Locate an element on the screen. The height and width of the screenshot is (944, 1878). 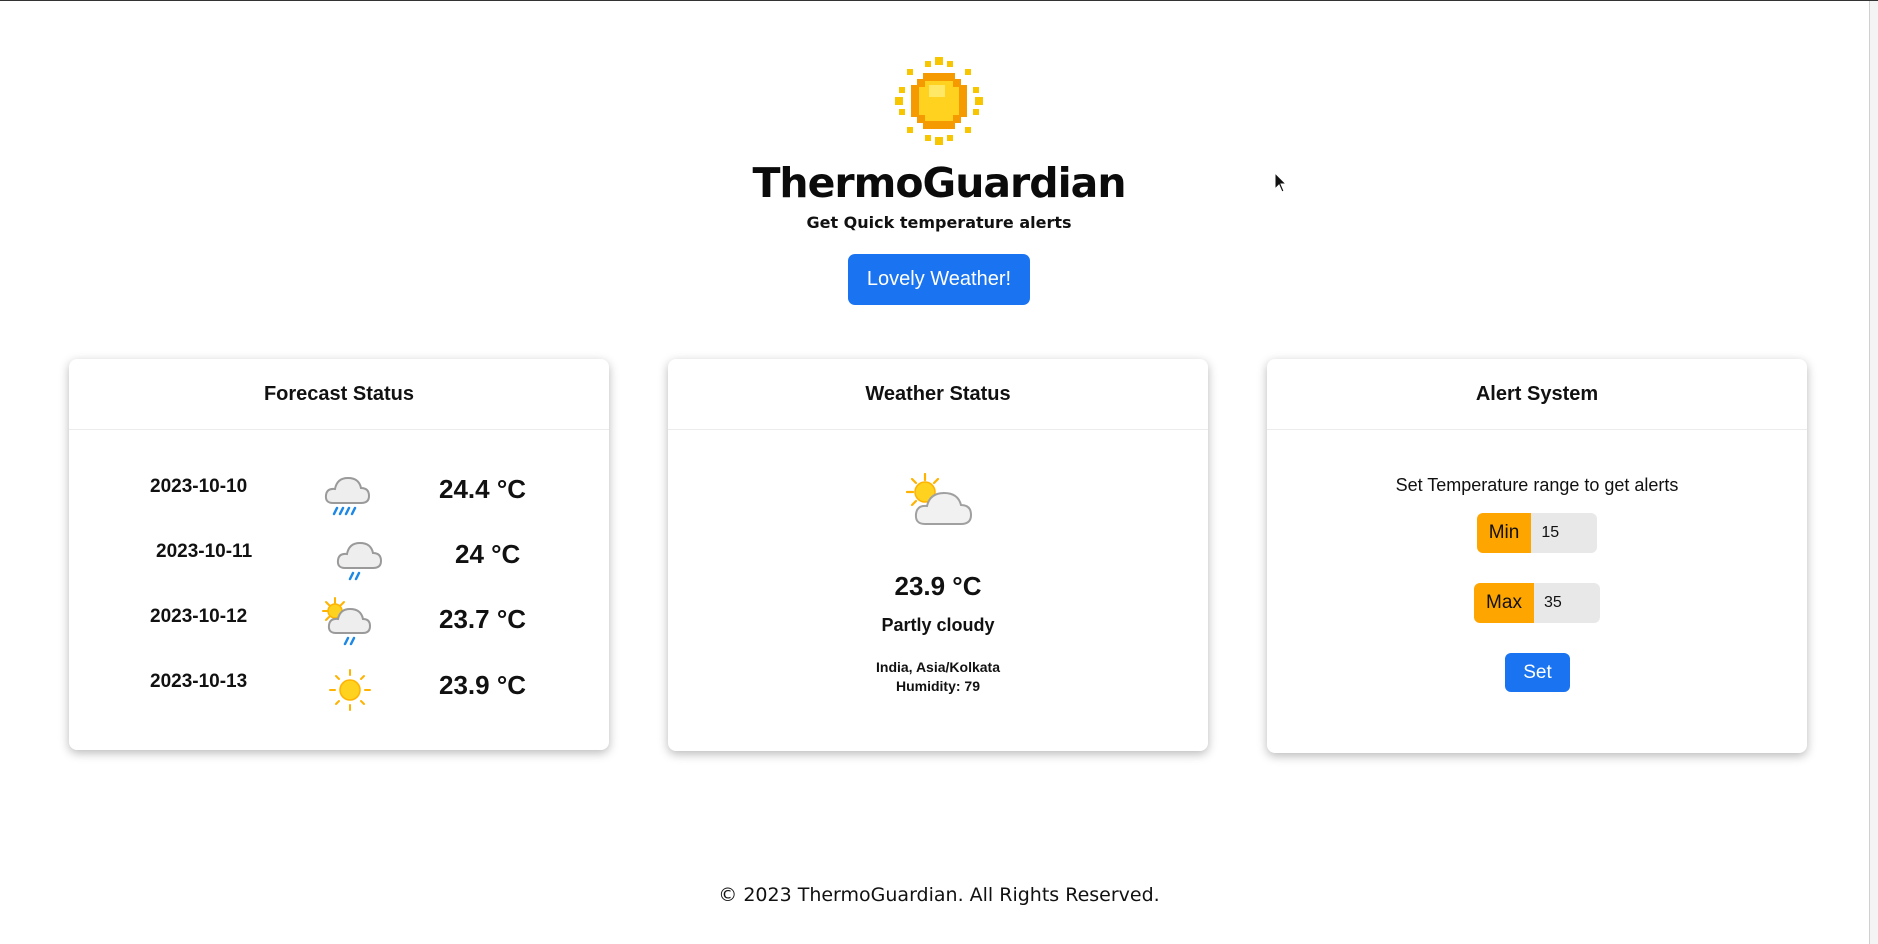
mouse-pointer-icon is located at coordinates (1281, 182).